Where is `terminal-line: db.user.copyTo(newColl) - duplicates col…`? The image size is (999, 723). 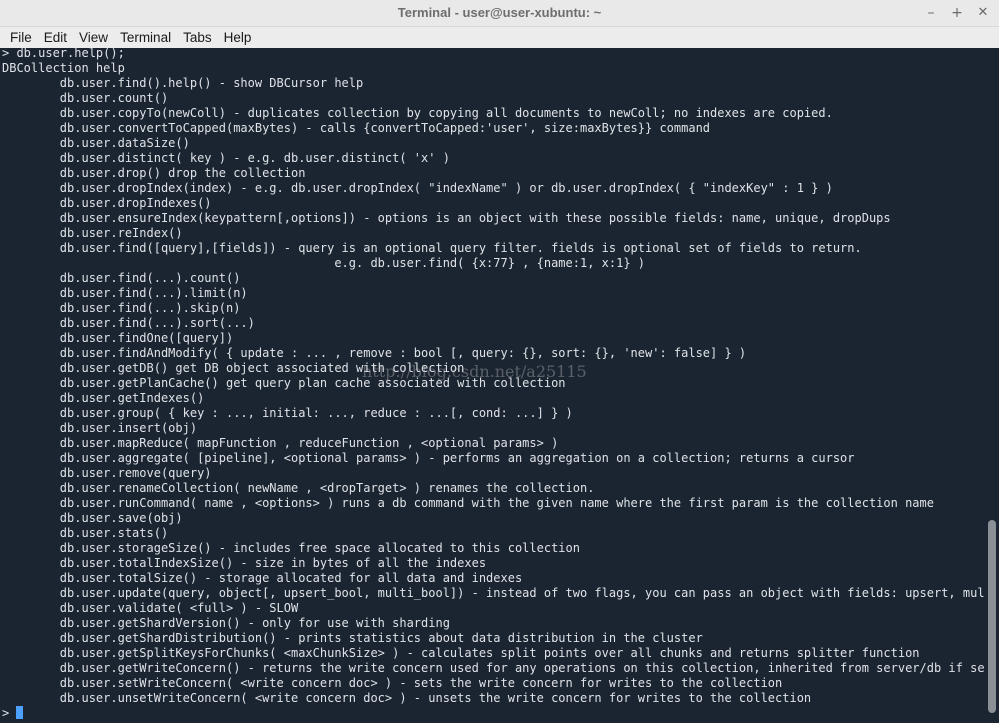
terminal-line: db.user.copyTo(newColl) - duplicates col… is located at coordinates (417, 113).